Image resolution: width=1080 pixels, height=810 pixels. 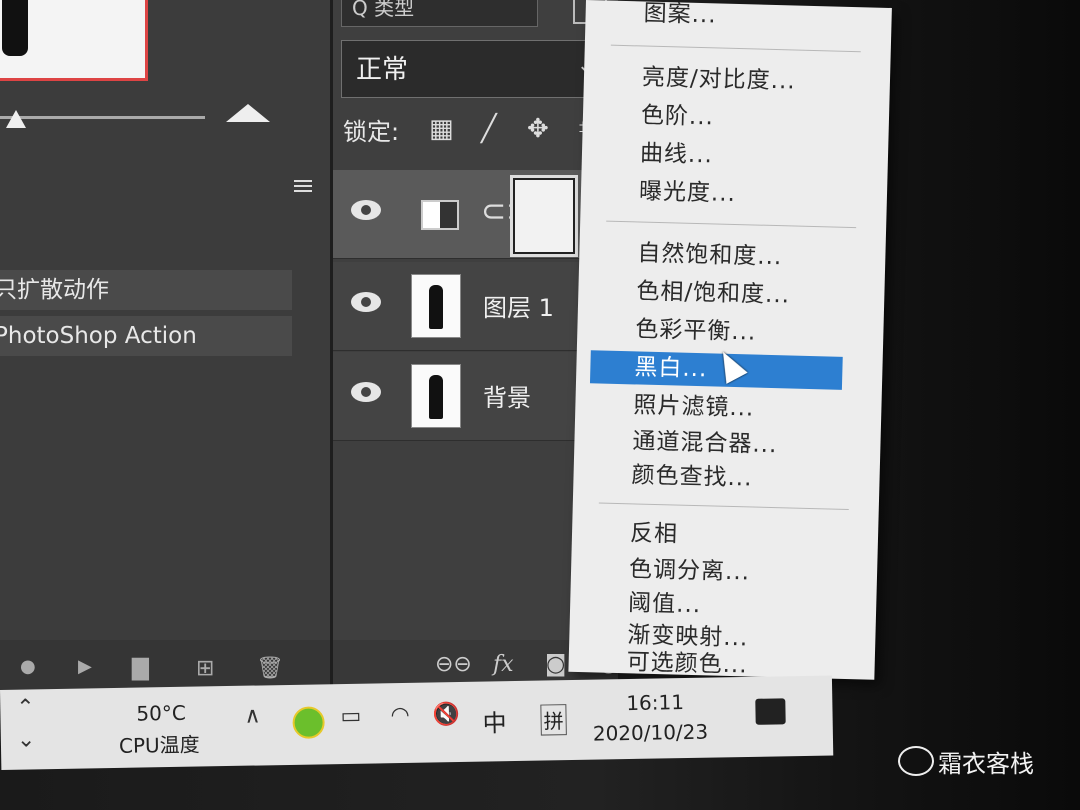 I want to click on notification-center-icon, so click(x=770, y=711).